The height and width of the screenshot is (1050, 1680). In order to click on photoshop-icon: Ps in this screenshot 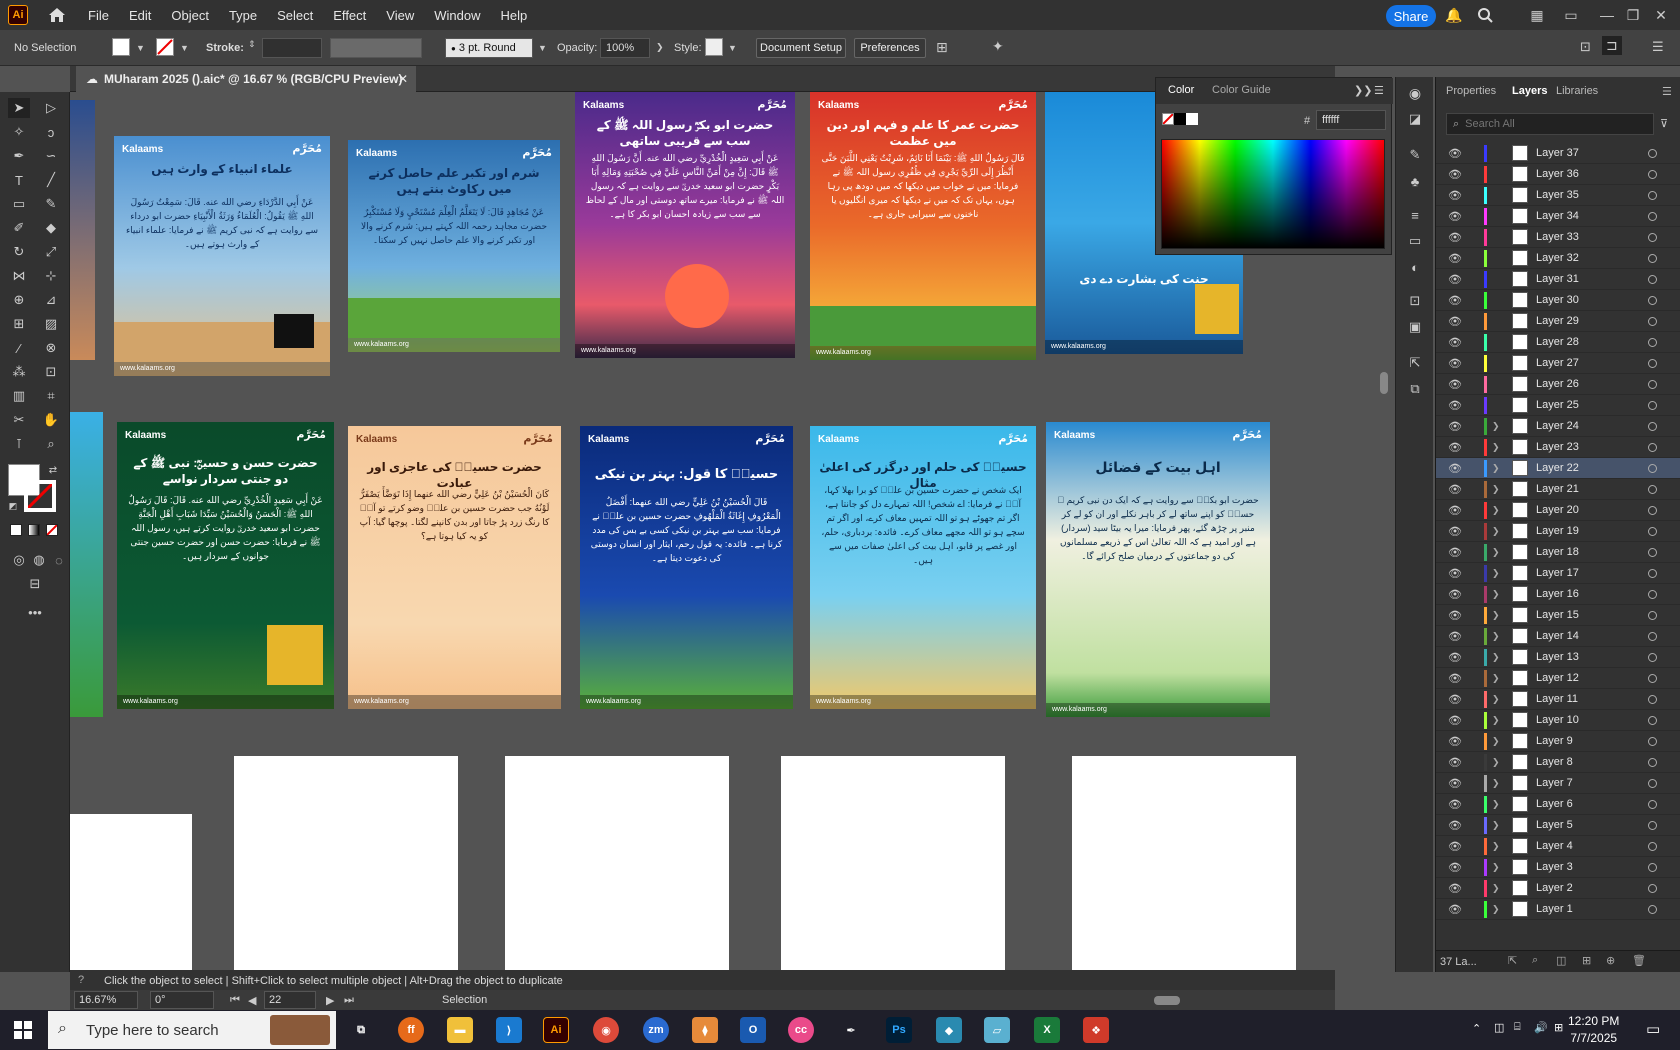, I will do `click(899, 1030)`.